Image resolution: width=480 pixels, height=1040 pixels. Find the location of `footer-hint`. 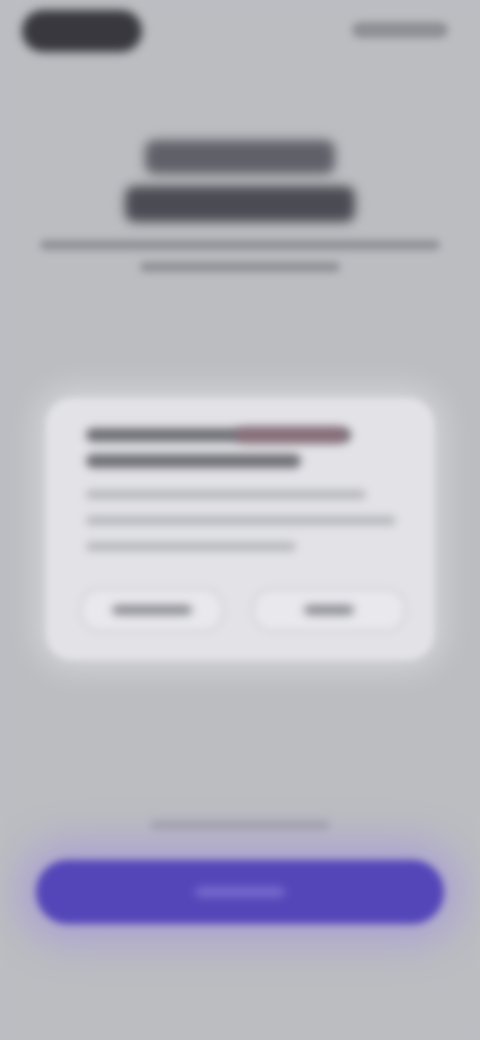

footer-hint is located at coordinates (240, 825).